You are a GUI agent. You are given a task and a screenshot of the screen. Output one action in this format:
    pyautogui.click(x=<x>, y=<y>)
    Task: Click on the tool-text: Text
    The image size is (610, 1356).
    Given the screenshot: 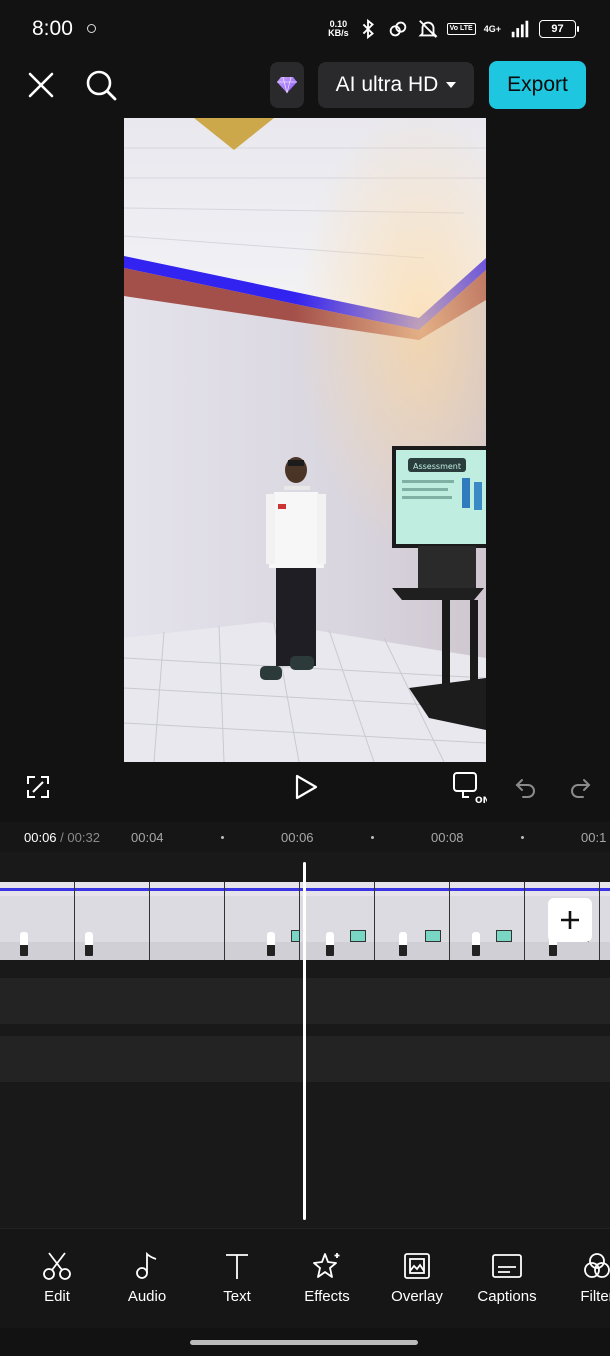 What is the action you would take?
    pyautogui.click(x=237, y=1278)
    